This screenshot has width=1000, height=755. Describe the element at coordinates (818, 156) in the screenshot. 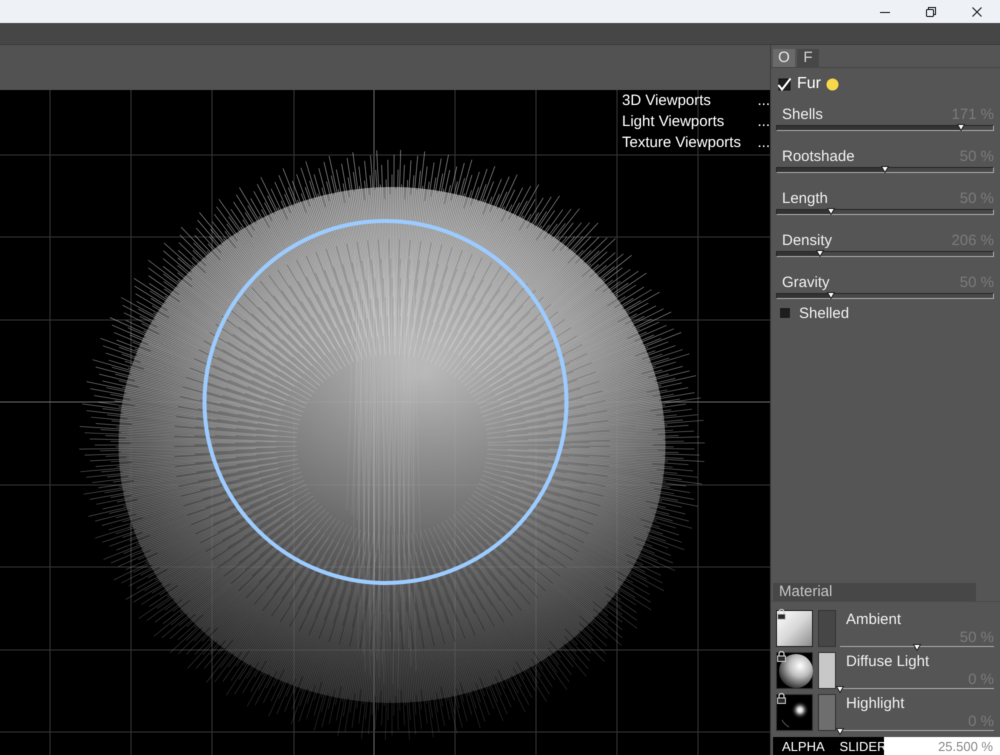

I see `slider-label: Rootshade` at that location.